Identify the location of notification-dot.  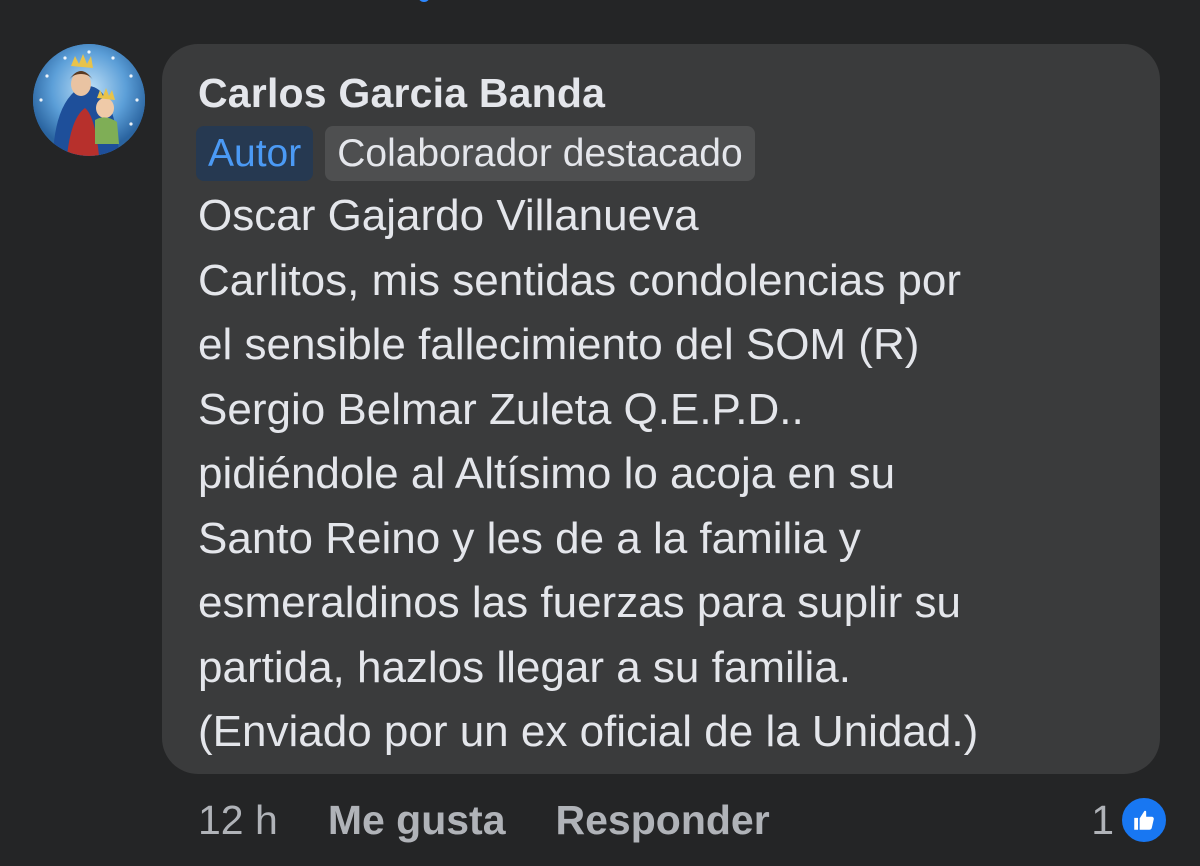
(424, 1).